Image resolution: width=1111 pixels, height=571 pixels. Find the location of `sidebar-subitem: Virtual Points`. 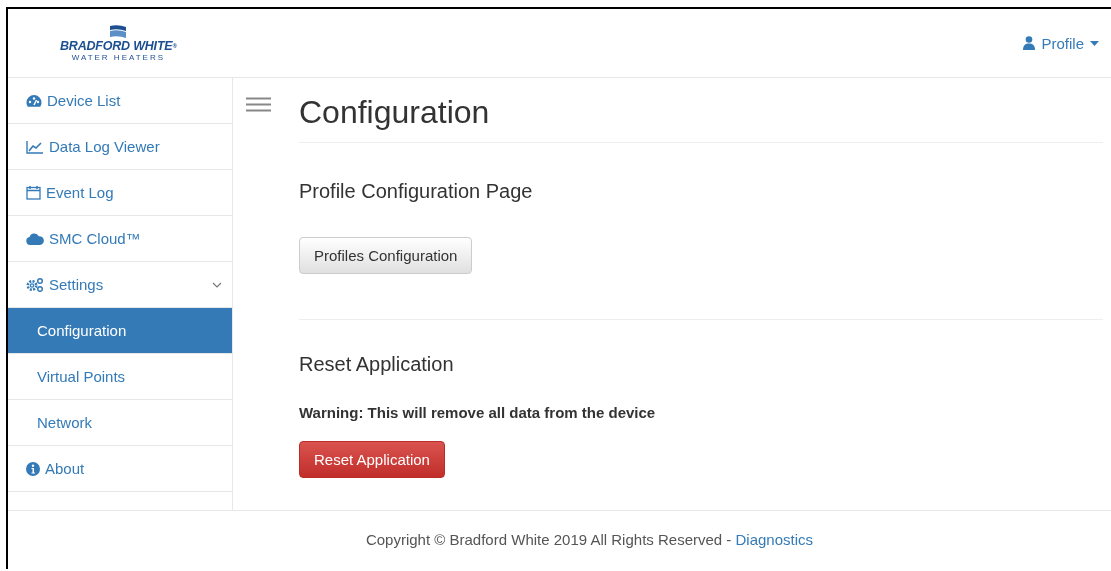

sidebar-subitem: Virtual Points is located at coordinates (120, 377).